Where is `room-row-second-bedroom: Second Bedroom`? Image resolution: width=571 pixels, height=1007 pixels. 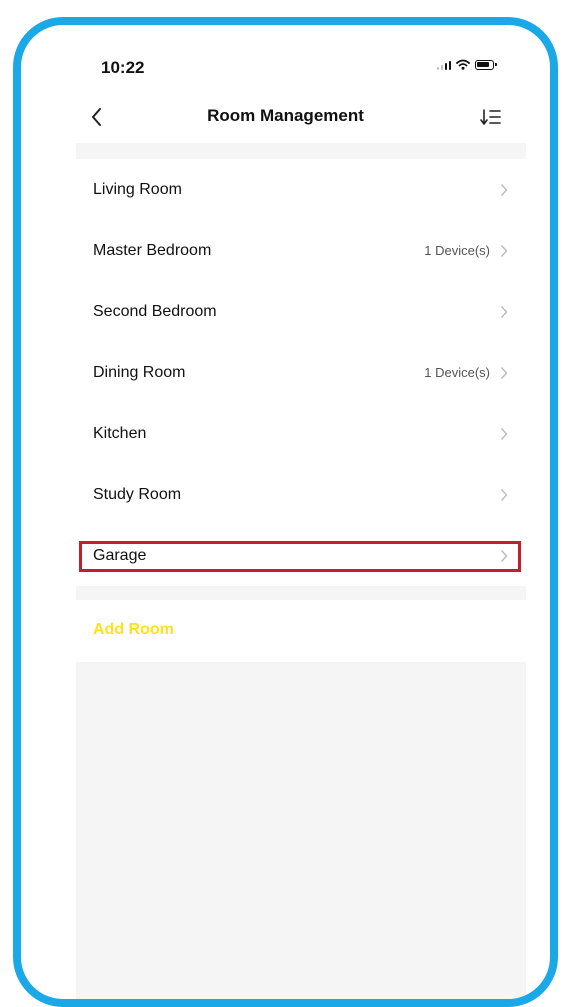 room-row-second-bedroom: Second Bedroom is located at coordinates (301, 311).